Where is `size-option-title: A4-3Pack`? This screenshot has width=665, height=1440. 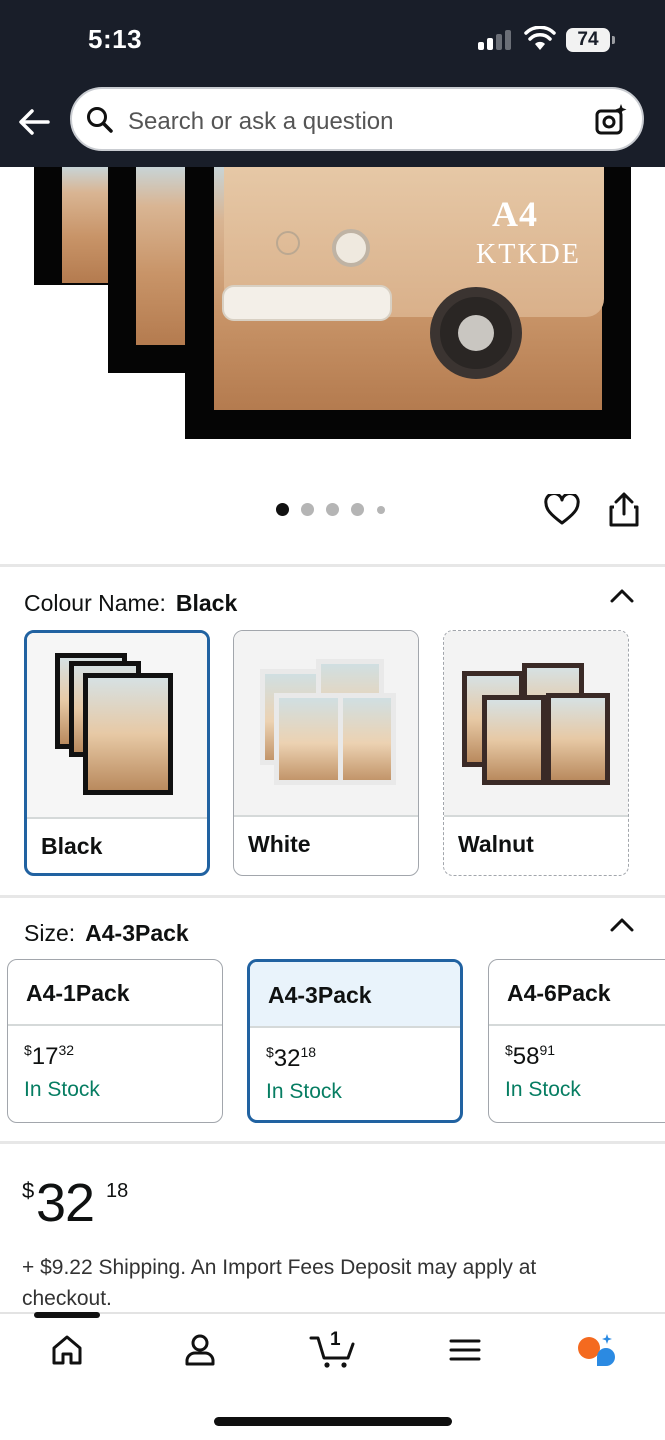 size-option-title: A4-3Pack is located at coordinates (320, 995).